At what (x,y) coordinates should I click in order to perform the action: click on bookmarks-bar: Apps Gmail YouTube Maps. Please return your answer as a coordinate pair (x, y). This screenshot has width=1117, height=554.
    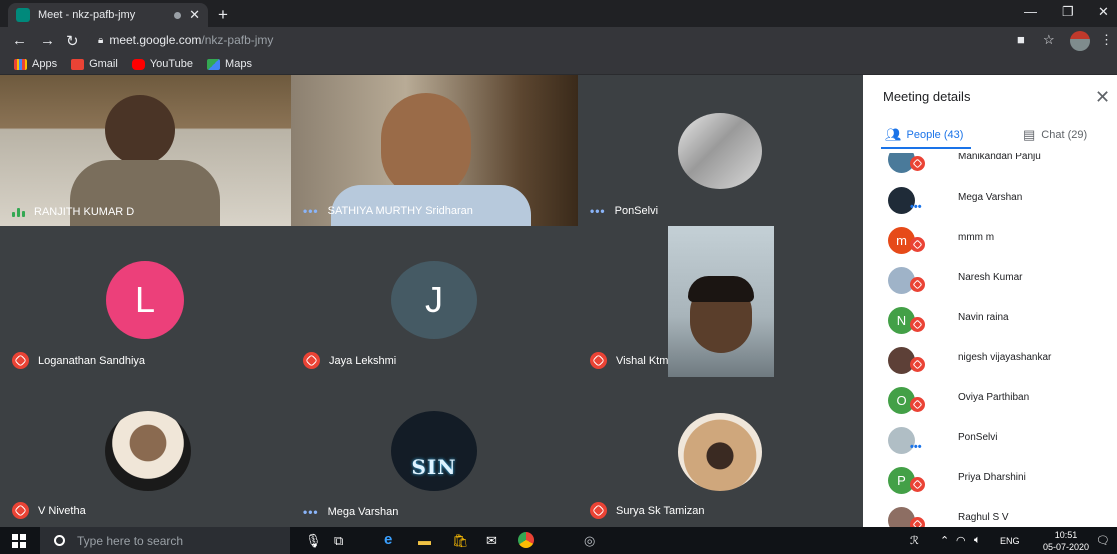
    Looking at the image, I should click on (558, 64).